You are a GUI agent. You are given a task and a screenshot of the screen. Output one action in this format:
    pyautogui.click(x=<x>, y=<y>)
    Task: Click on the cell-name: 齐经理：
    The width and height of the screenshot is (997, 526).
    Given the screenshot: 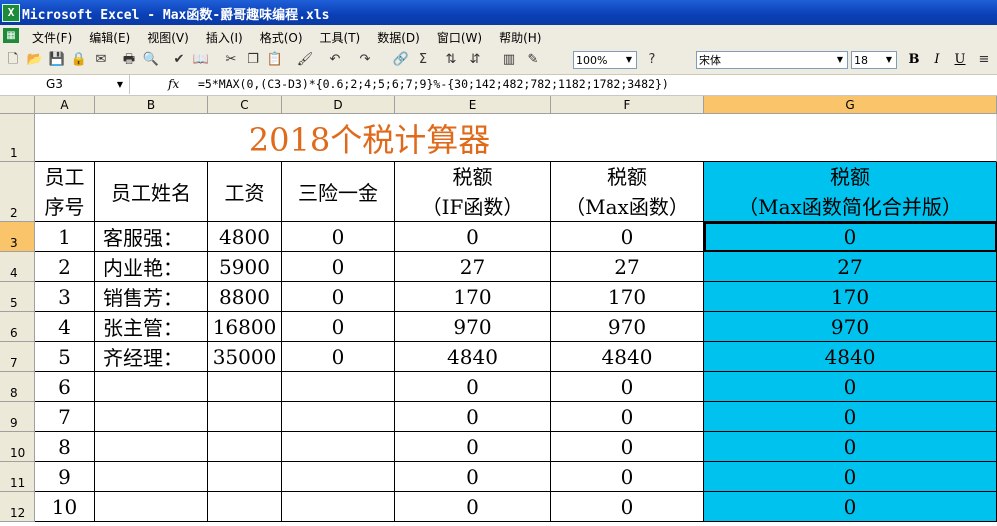 What is the action you would take?
    pyautogui.click(x=151, y=357)
    